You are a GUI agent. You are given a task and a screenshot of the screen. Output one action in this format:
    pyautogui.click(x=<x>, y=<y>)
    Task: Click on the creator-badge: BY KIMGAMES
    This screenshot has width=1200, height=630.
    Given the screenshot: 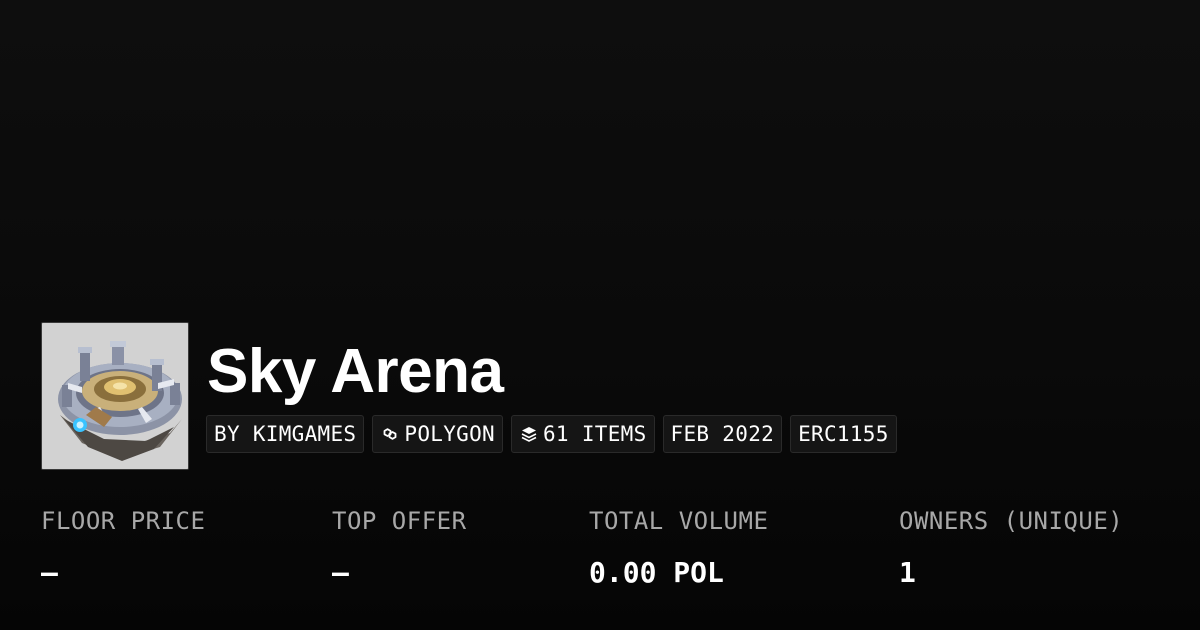 What is the action you would take?
    pyautogui.click(x=285, y=434)
    